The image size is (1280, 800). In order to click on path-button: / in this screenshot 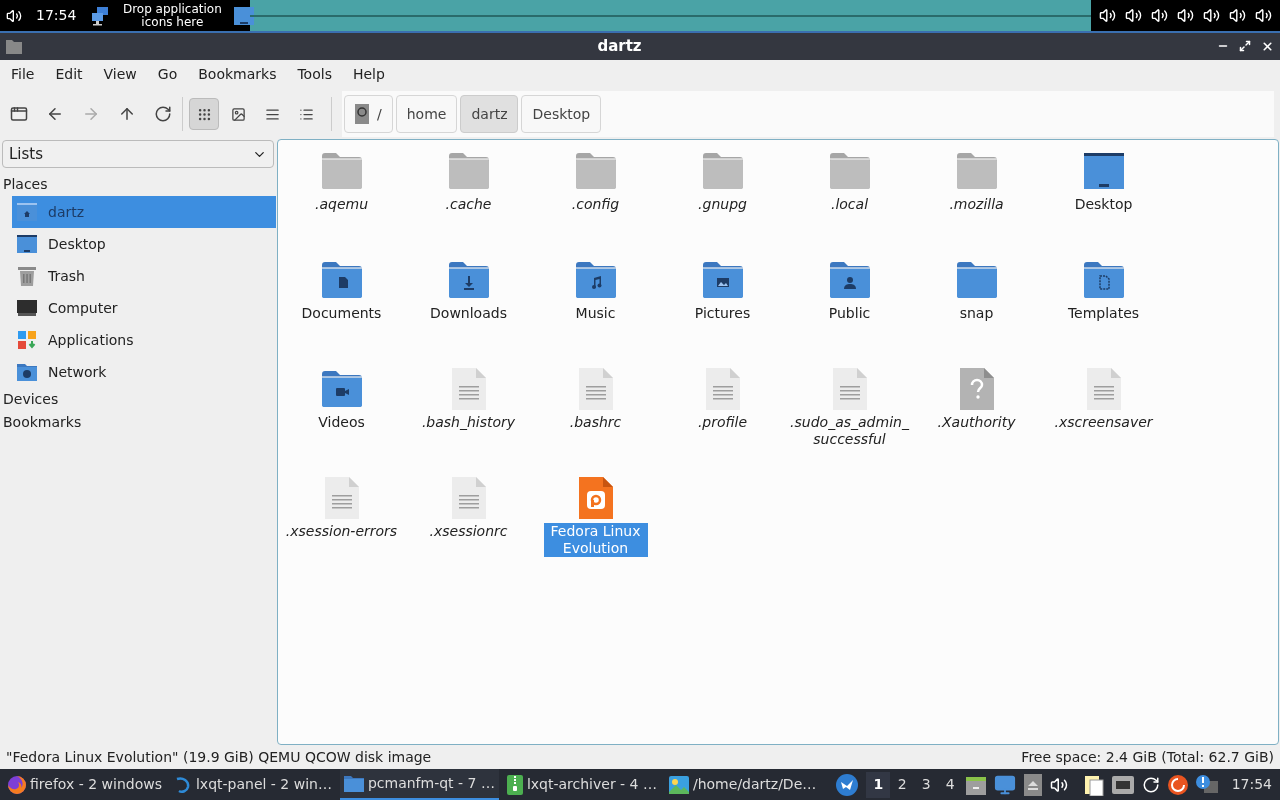, I will do `click(368, 114)`.